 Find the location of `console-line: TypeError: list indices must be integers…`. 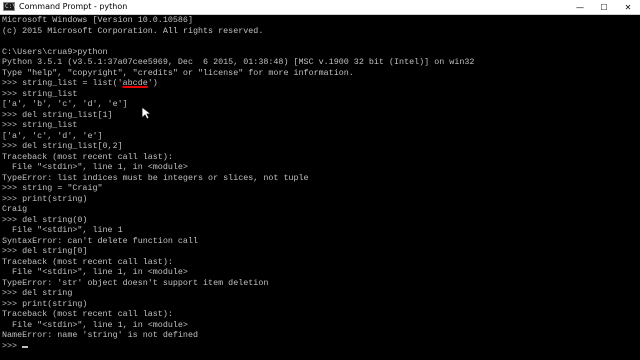

console-line: TypeError: list indices must be integers… is located at coordinates (155, 177).